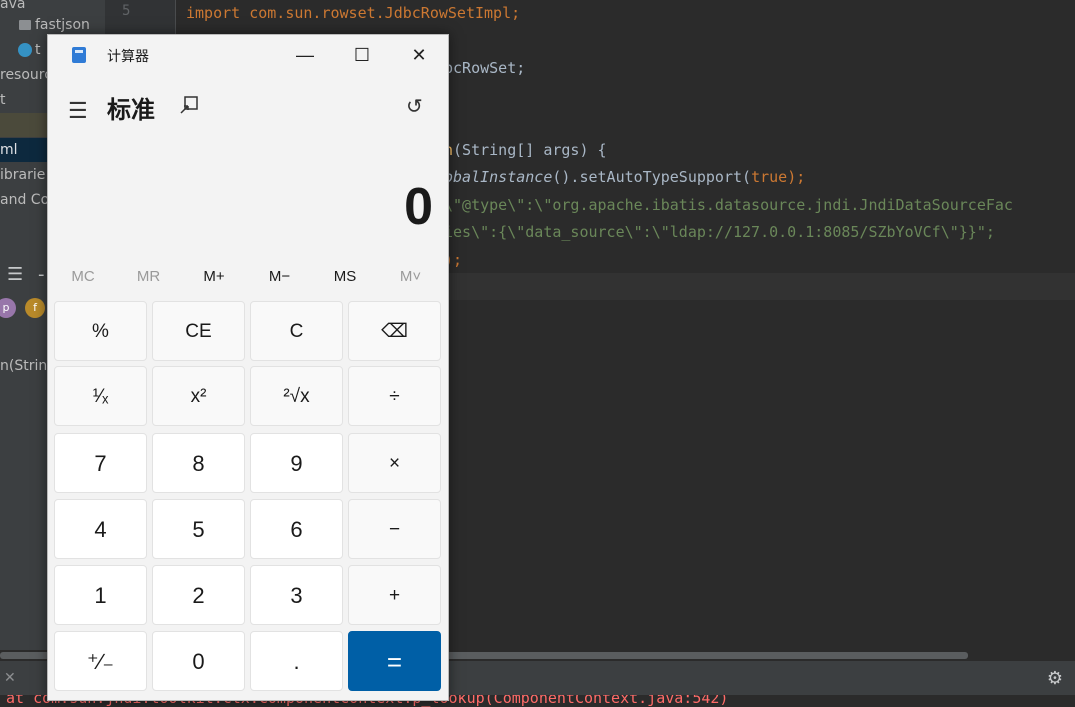 Image resolution: width=1075 pixels, height=707 pixels. I want to click on project-tree-item: resourc, so click(26, 75).